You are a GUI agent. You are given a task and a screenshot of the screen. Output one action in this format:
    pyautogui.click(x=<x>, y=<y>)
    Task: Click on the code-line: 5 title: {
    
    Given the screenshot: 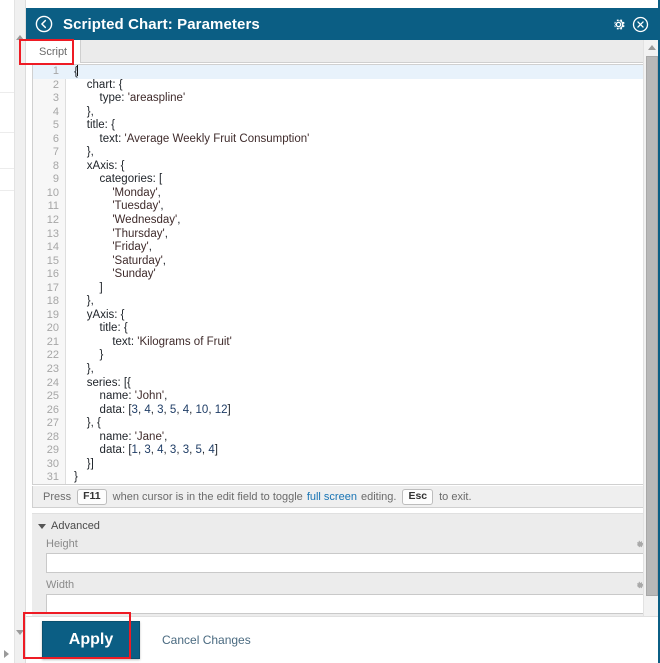 What is the action you would take?
    pyautogui.click(x=343, y=126)
    